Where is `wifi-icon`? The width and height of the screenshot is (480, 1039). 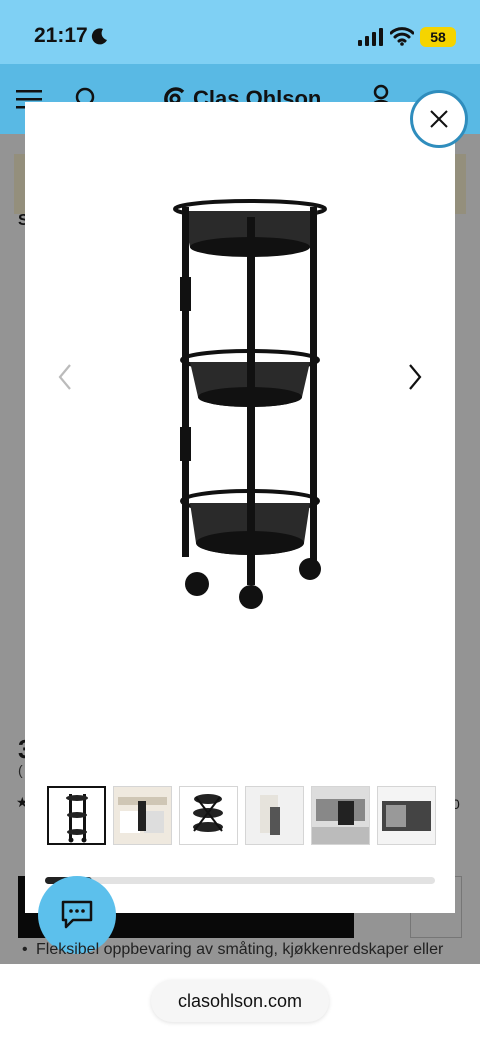
wifi-icon is located at coordinates (402, 36).